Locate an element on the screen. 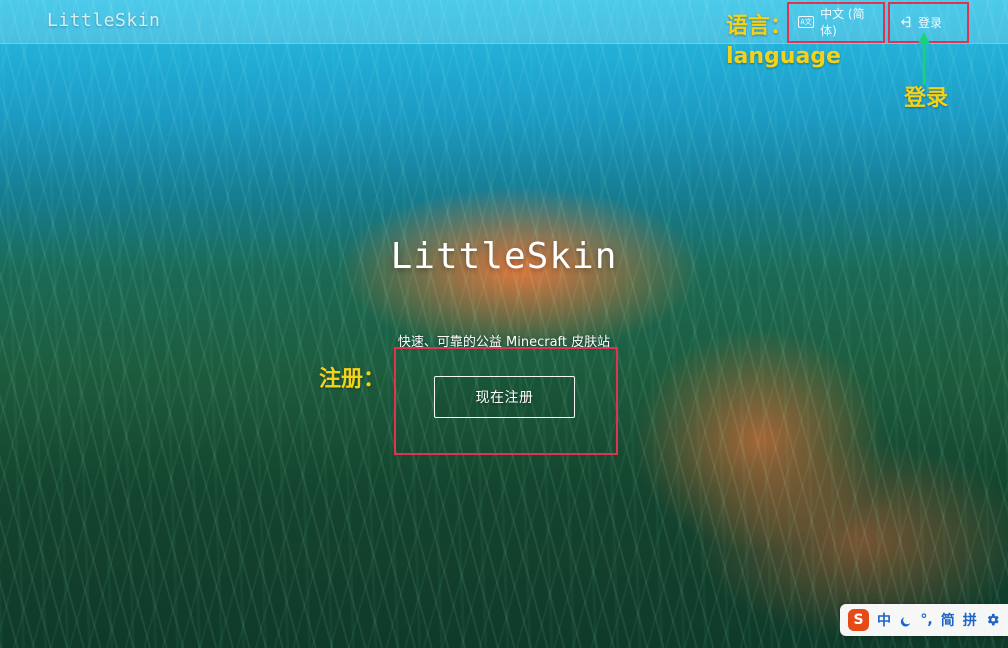 The height and width of the screenshot is (648, 1008). ime-simplified: 简 is located at coordinates (948, 620).